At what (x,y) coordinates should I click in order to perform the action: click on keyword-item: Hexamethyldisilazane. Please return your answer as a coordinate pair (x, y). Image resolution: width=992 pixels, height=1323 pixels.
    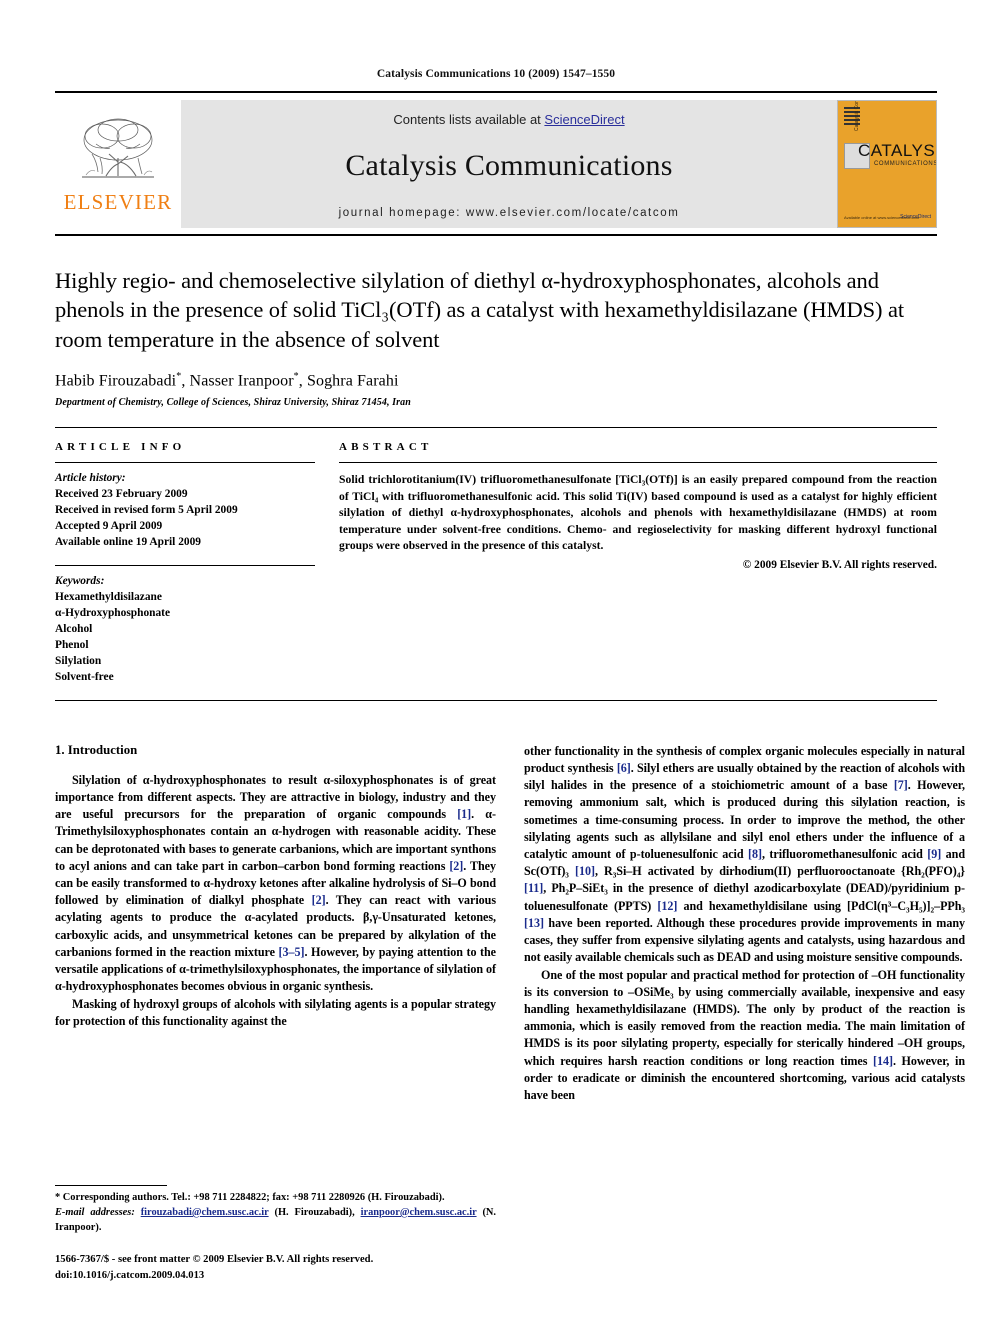
    Looking at the image, I should click on (108, 596).